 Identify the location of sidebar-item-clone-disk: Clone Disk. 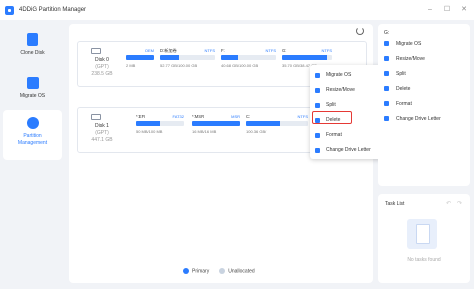
(32, 48).